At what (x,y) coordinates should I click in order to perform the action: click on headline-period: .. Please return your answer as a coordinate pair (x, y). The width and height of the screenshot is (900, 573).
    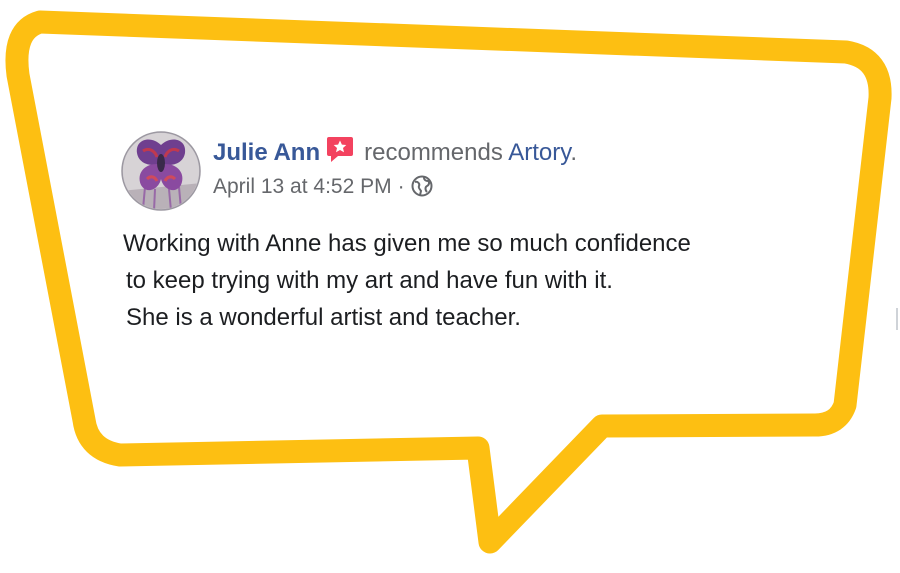
    Looking at the image, I should click on (574, 152).